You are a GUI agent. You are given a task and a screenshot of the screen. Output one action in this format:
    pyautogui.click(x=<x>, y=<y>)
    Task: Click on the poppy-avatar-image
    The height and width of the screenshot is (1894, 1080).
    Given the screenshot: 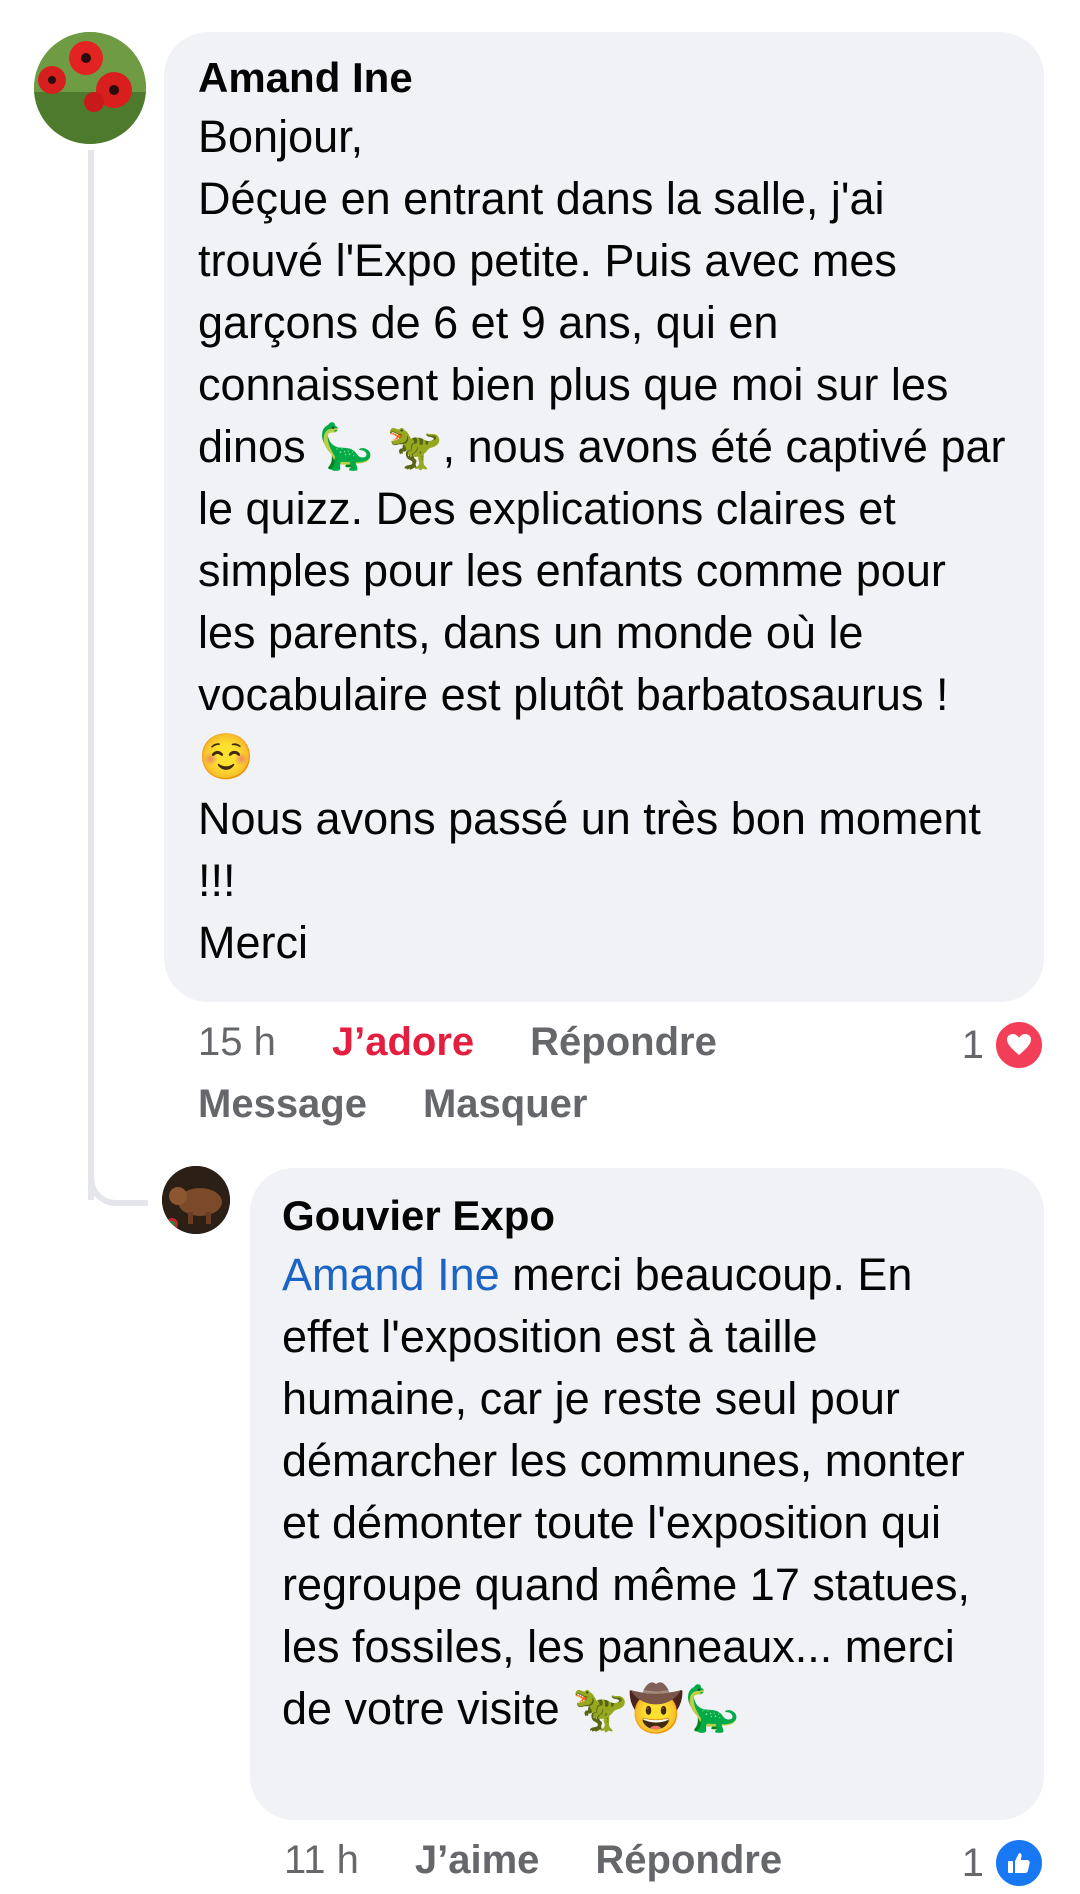 What is the action you would take?
    pyautogui.click(x=90, y=88)
    